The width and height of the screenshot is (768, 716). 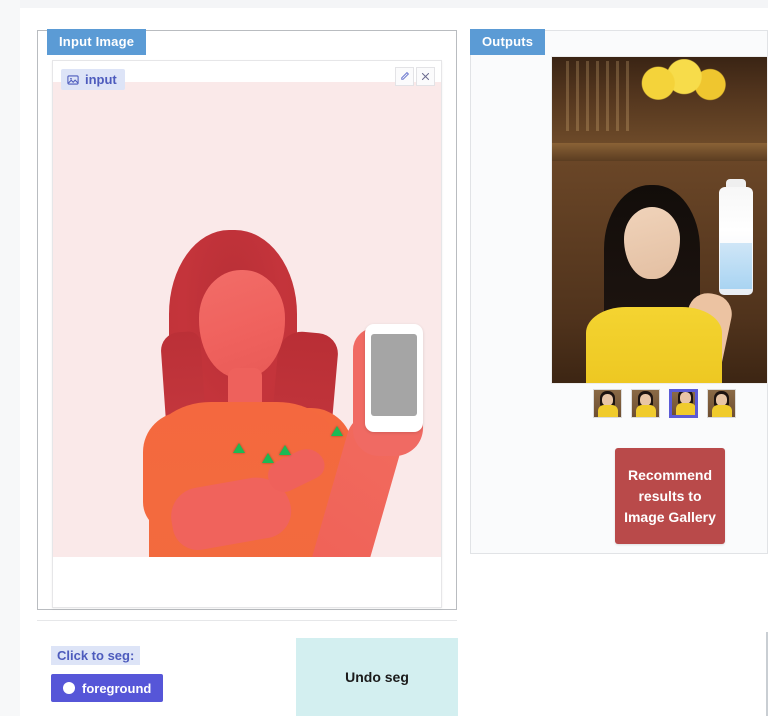 I want to click on input-chip-label: input, so click(x=101, y=79).